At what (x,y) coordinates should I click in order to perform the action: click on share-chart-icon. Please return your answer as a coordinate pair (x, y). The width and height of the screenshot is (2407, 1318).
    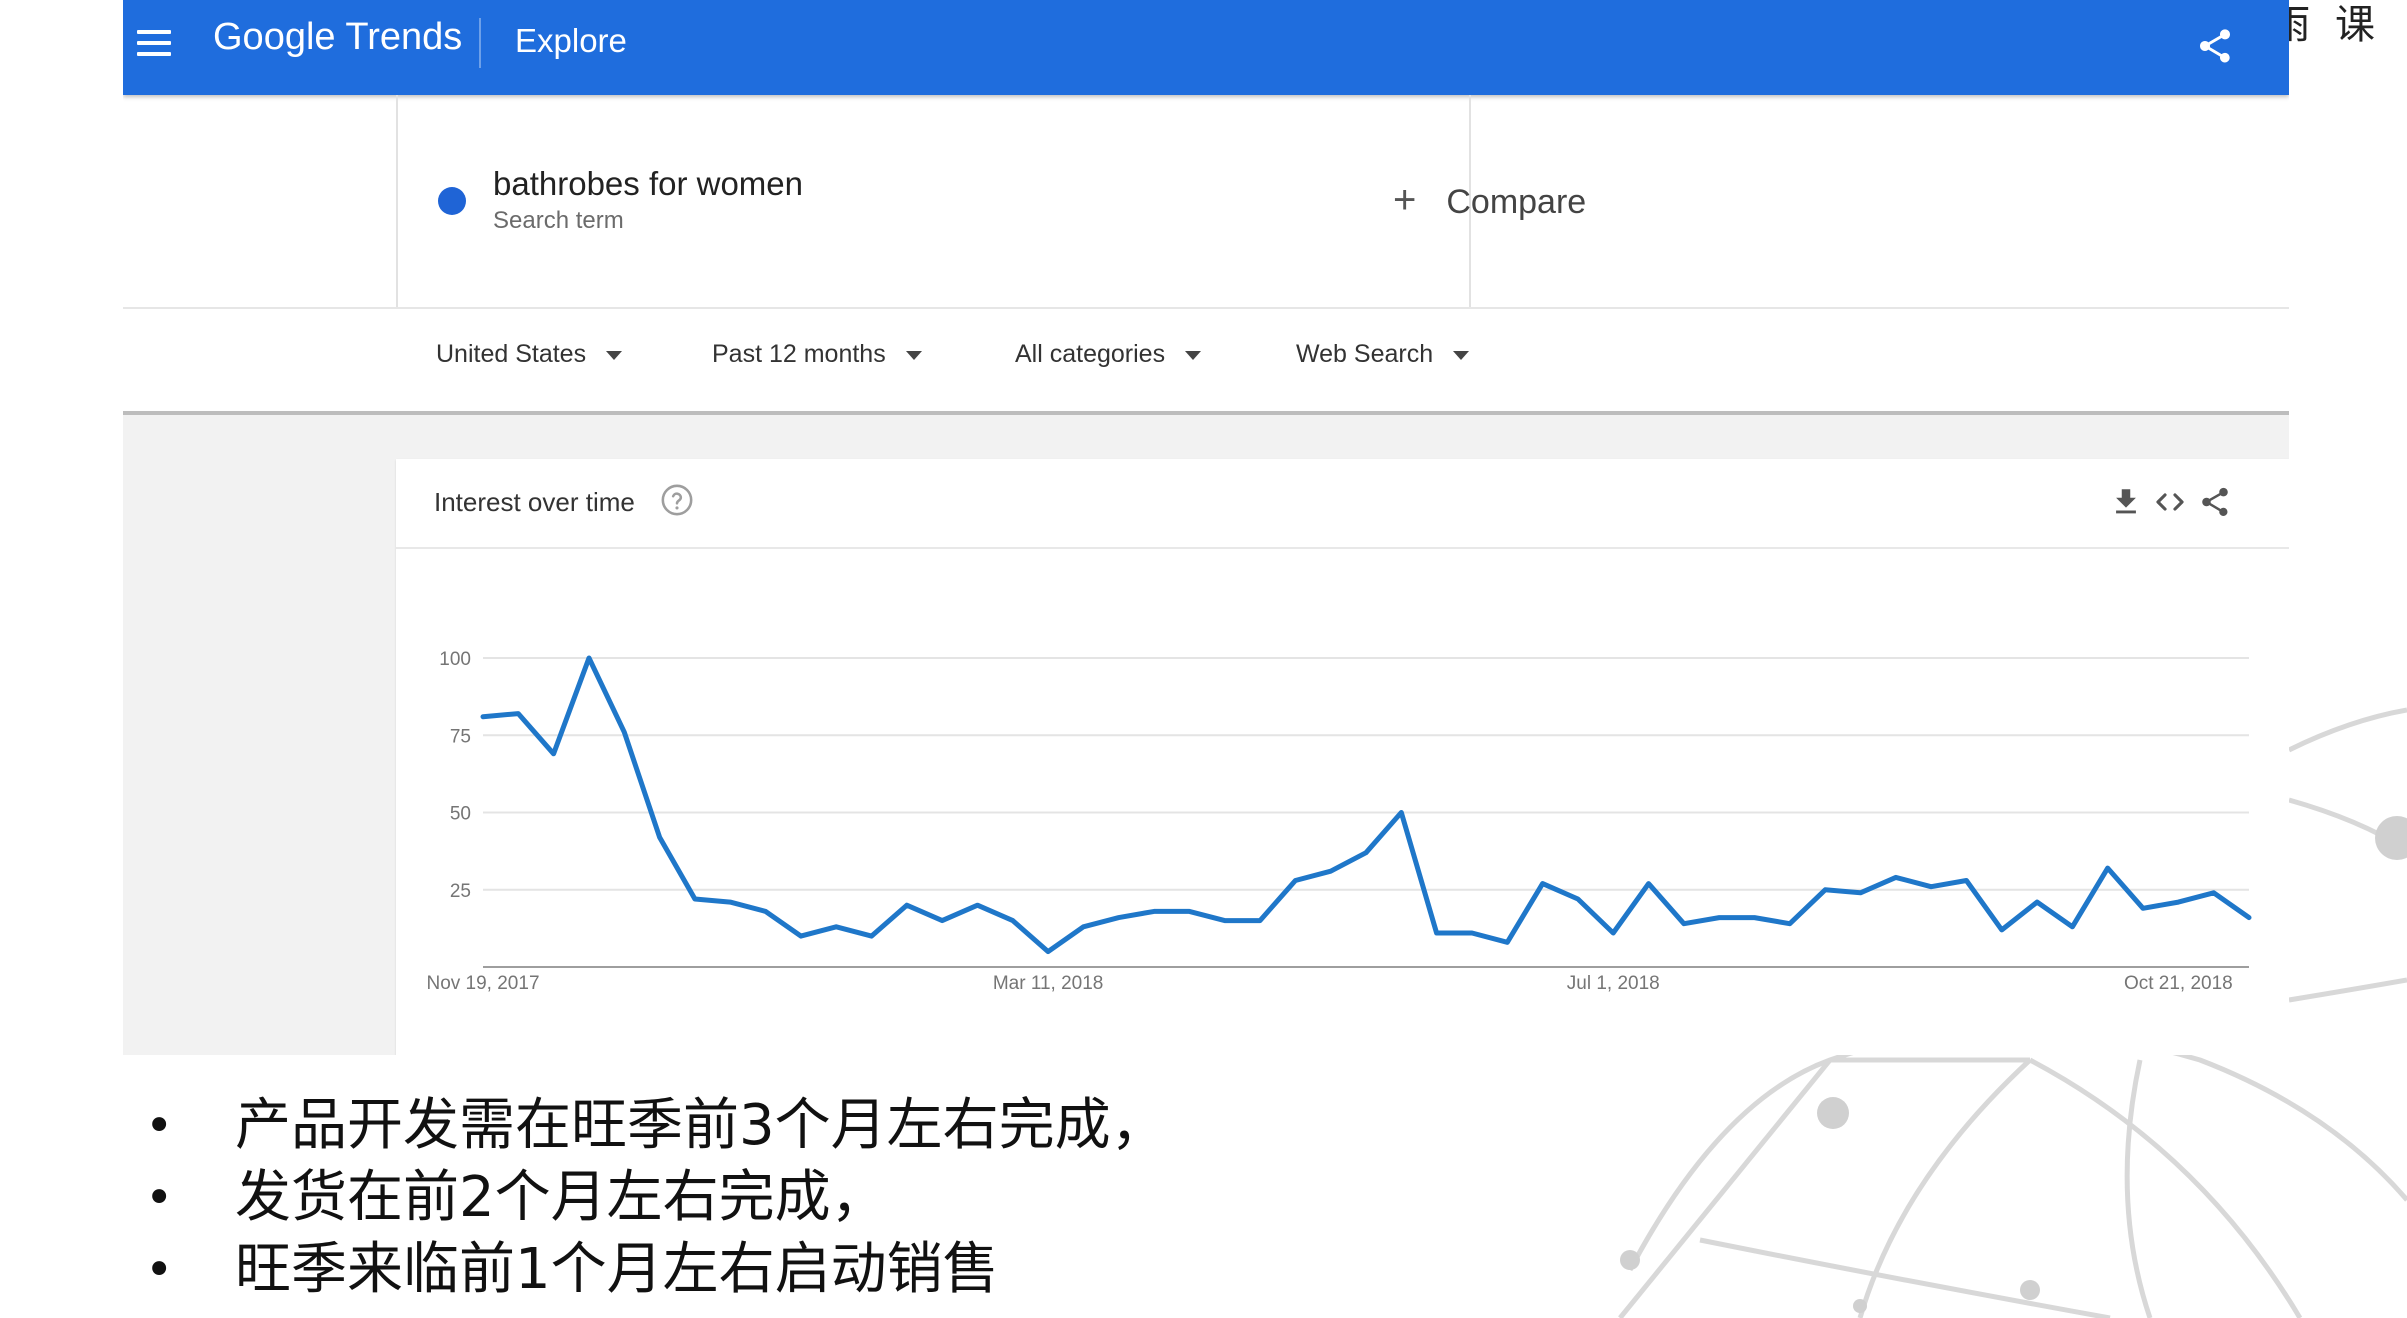
    Looking at the image, I should click on (2215, 502).